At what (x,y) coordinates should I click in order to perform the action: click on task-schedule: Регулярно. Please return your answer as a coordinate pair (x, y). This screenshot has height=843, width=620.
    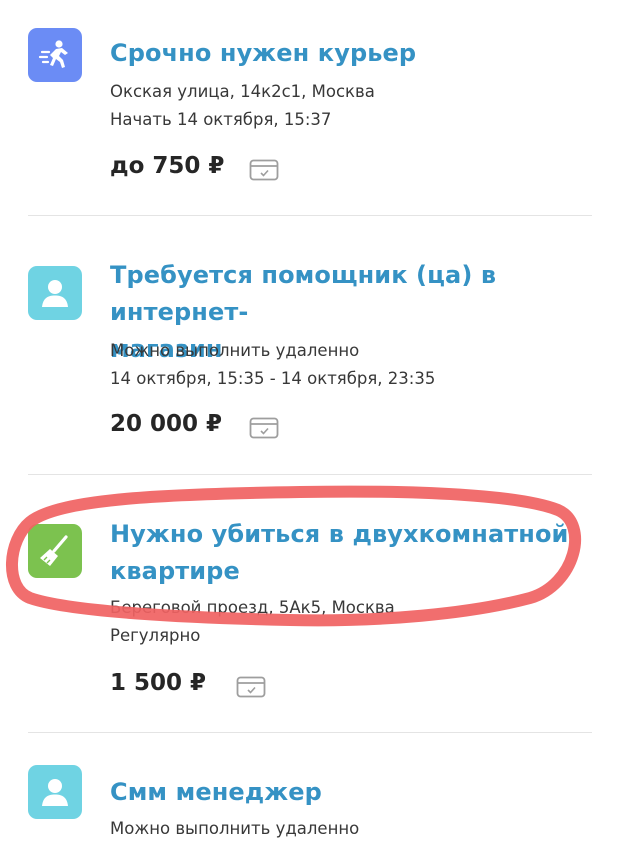
    Looking at the image, I should click on (155, 635).